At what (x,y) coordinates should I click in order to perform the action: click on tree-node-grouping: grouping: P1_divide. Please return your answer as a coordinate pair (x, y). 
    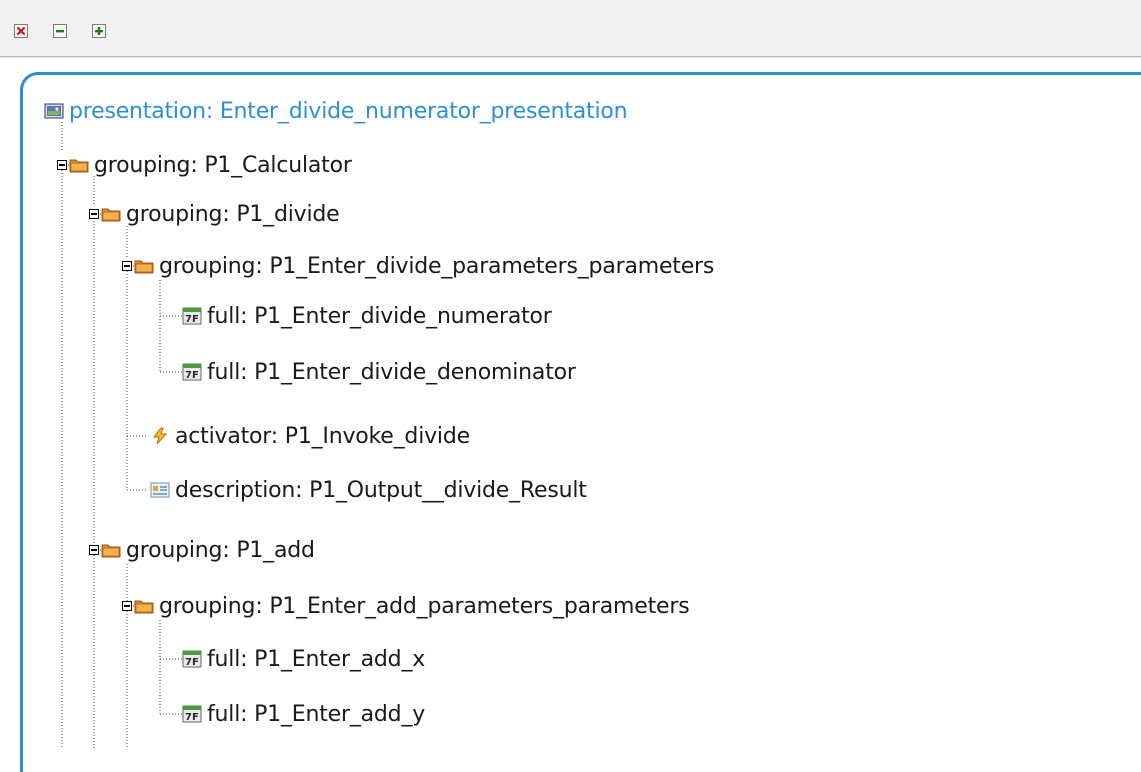
    Looking at the image, I should click on (214, 214).